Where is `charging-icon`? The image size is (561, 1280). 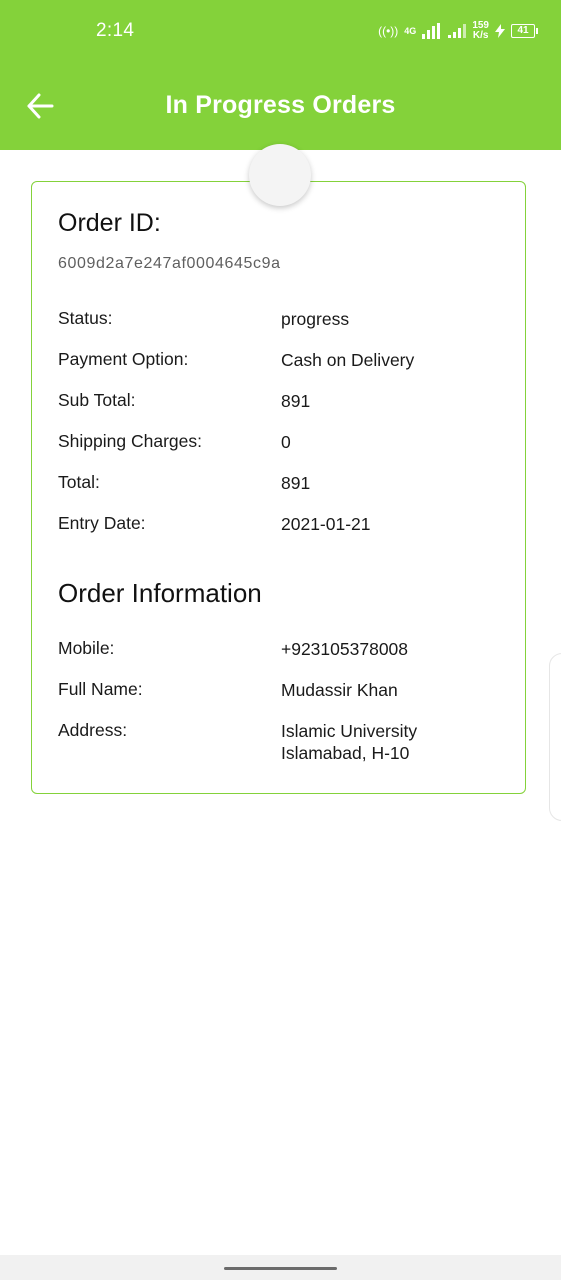 charging-icon is located at coordinates (500, 31).